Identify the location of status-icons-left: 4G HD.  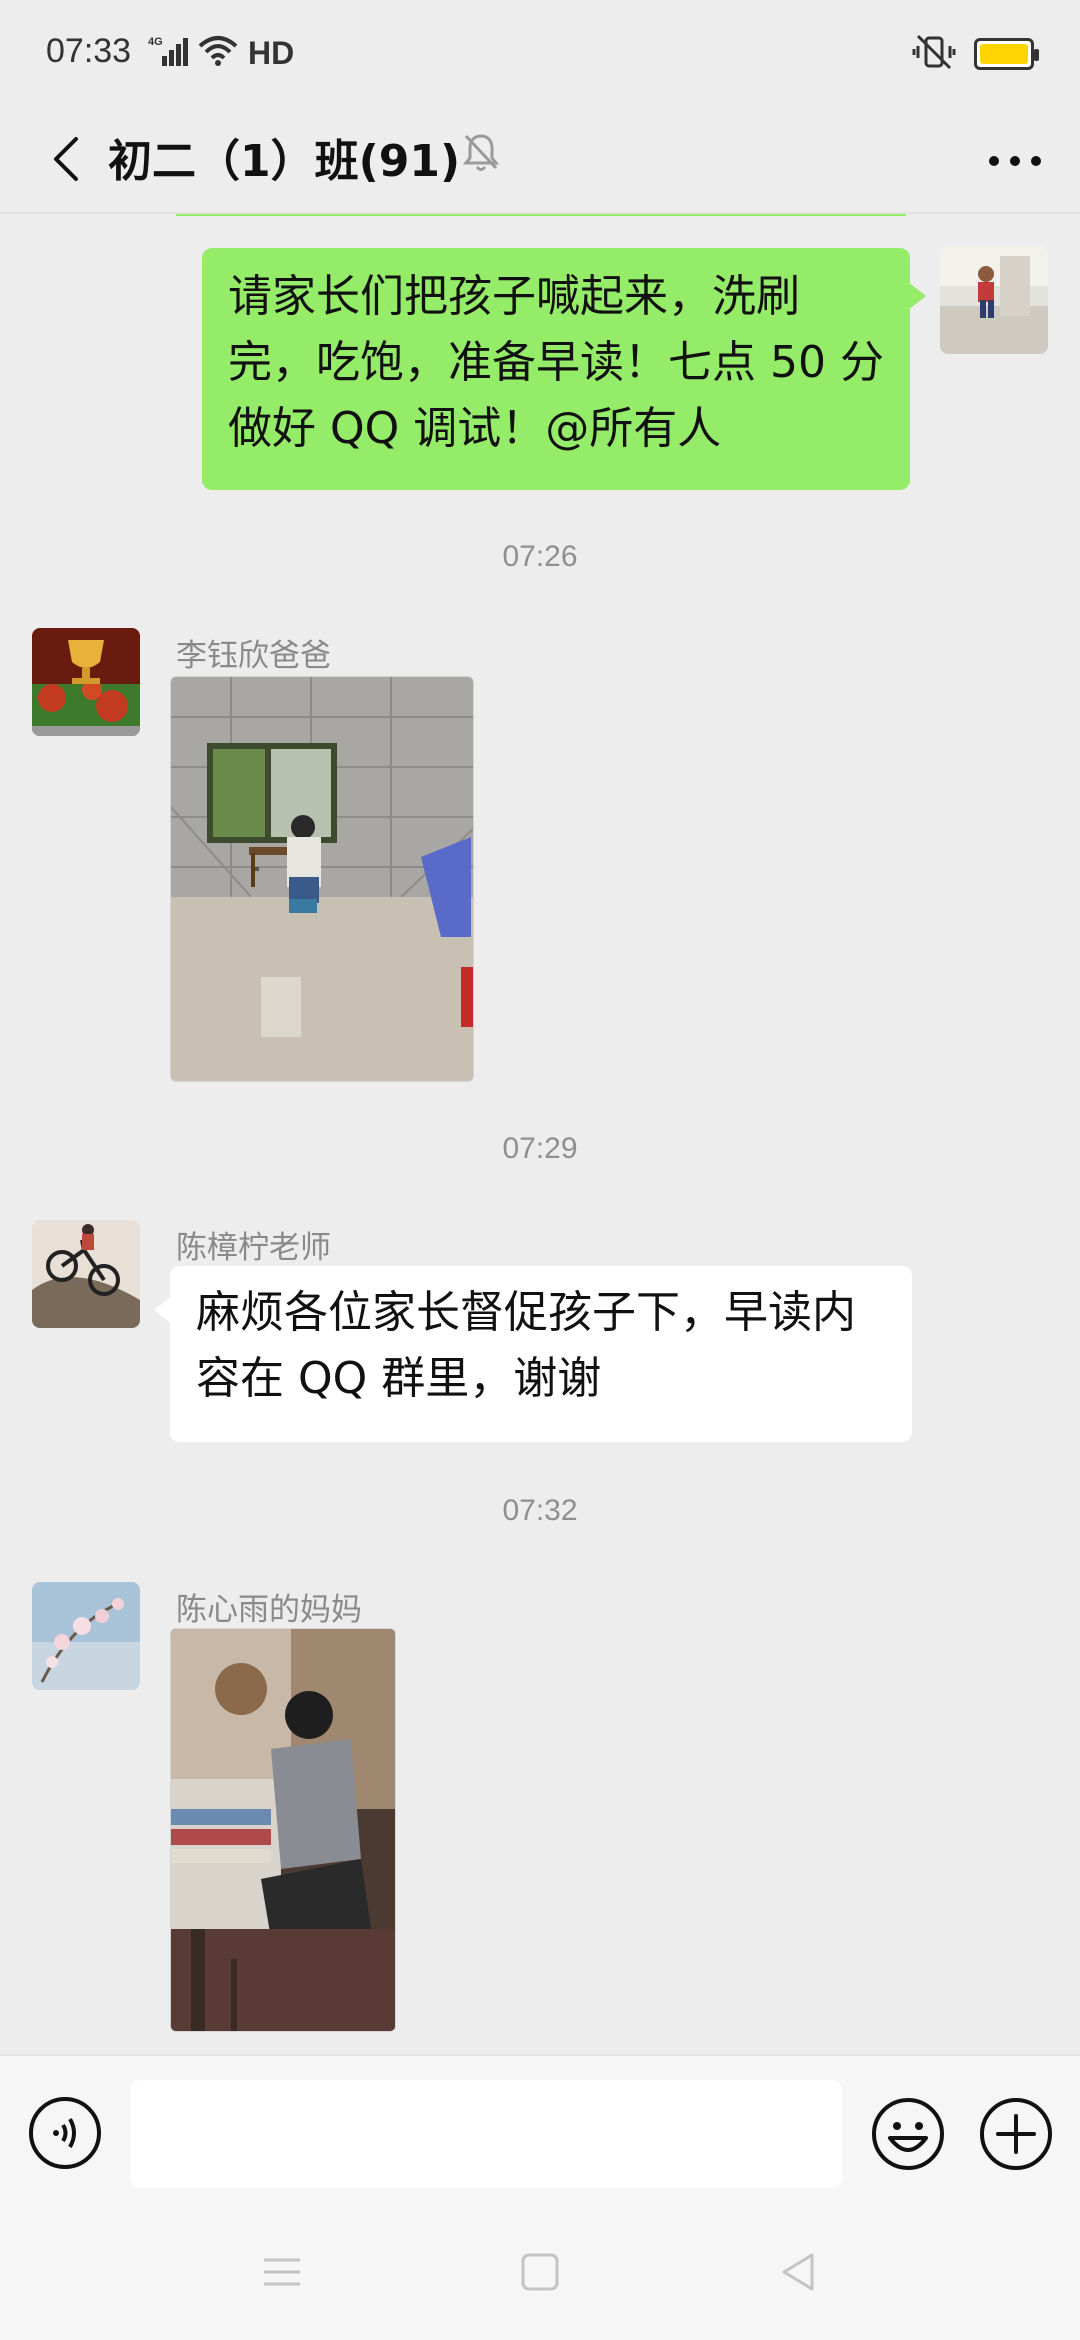
(221, 53).